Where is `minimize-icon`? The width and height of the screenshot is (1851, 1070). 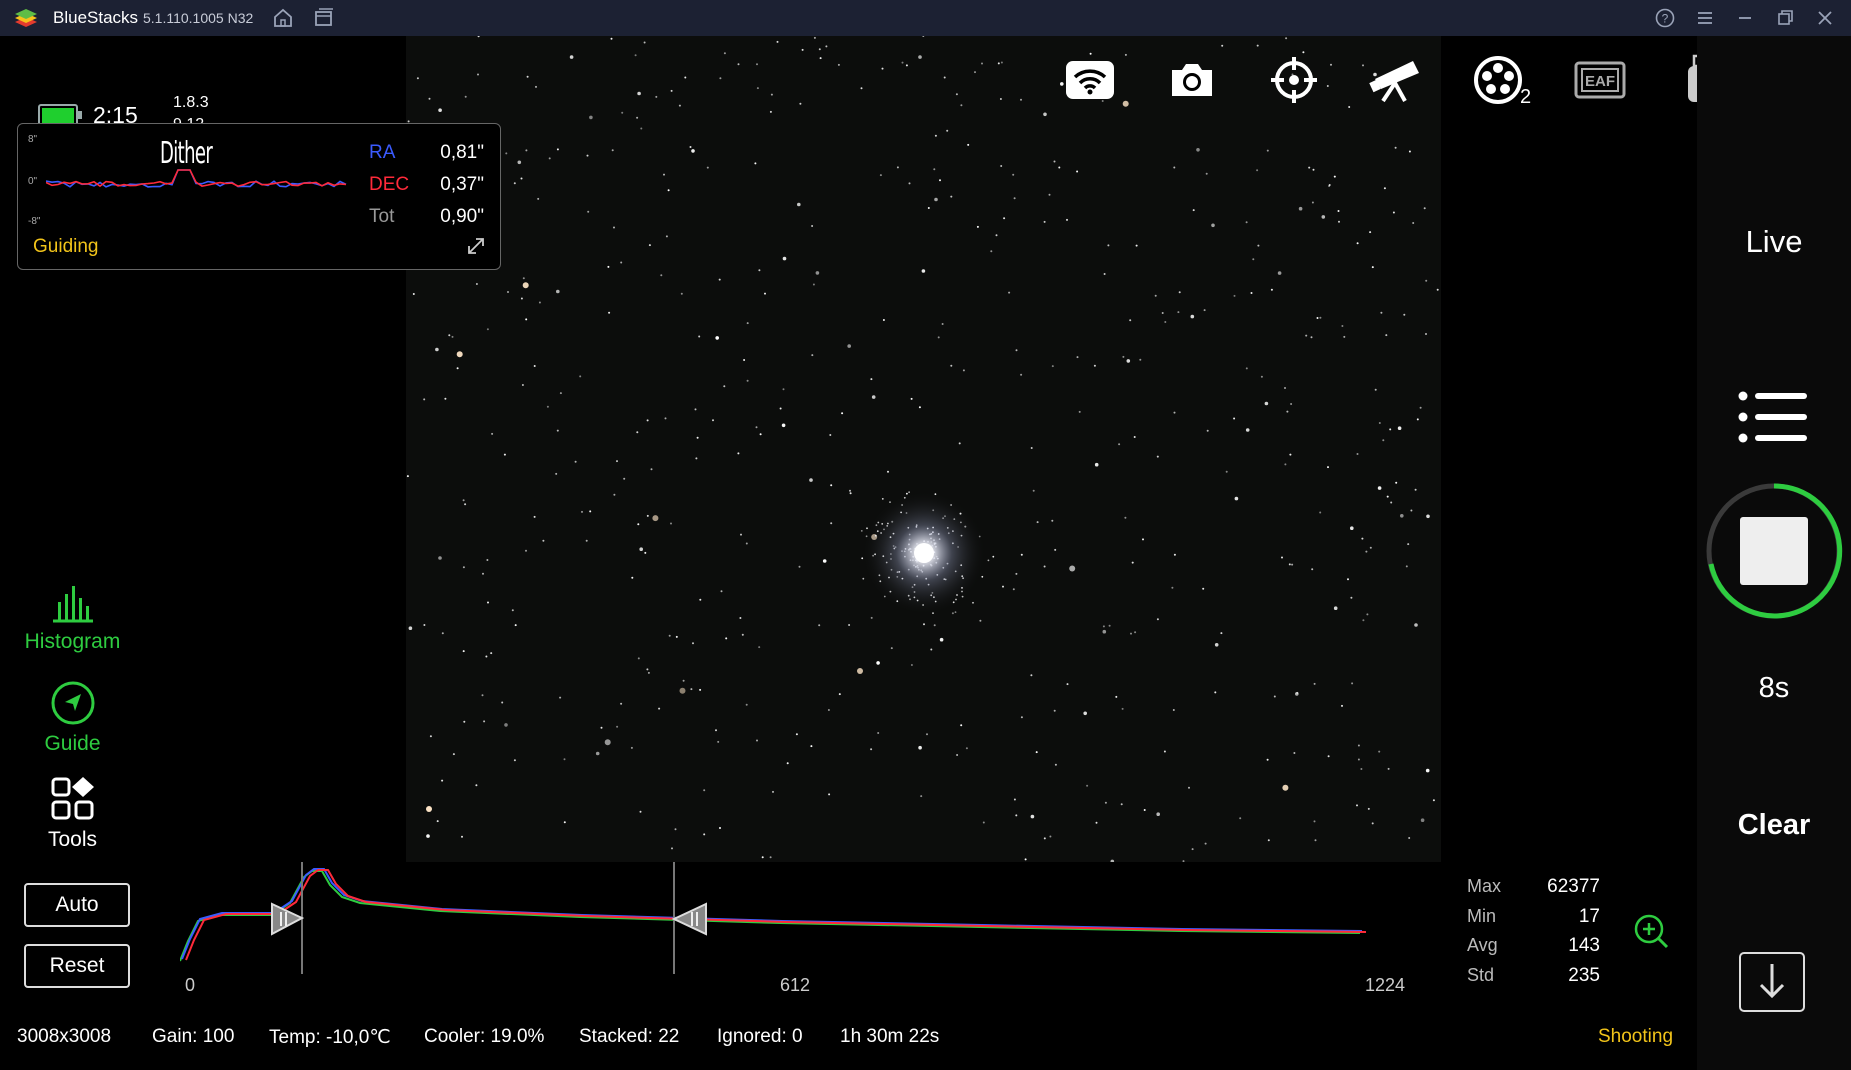 minimize-icon is located at coordinates (1745, 18).